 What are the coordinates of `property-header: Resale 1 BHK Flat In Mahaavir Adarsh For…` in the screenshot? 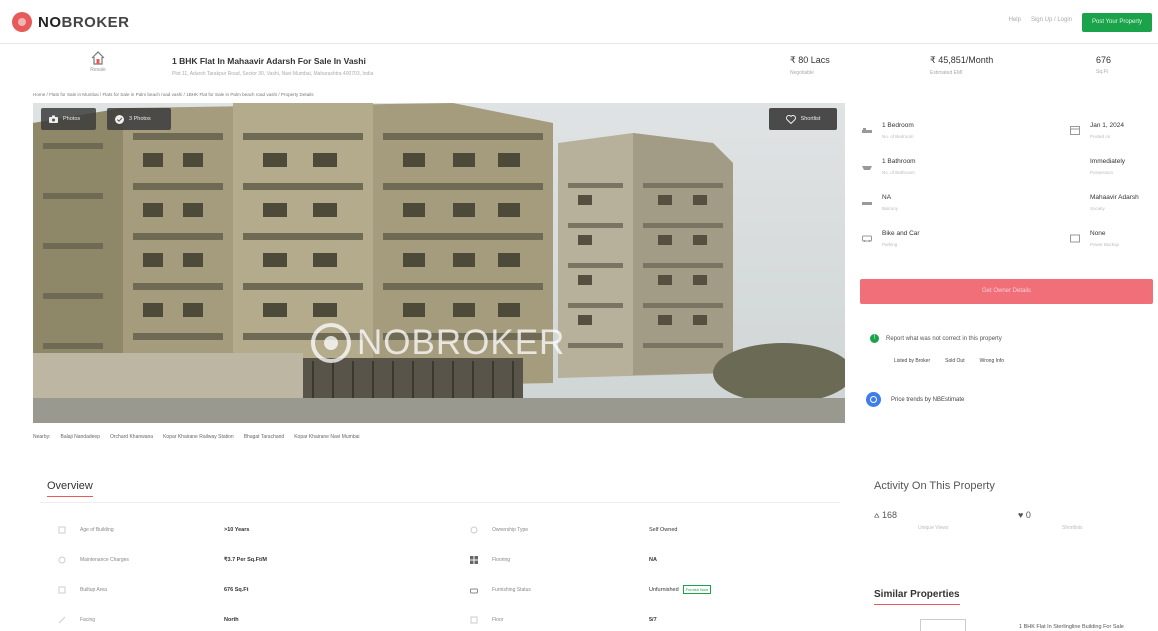 It's located at (579, 67).